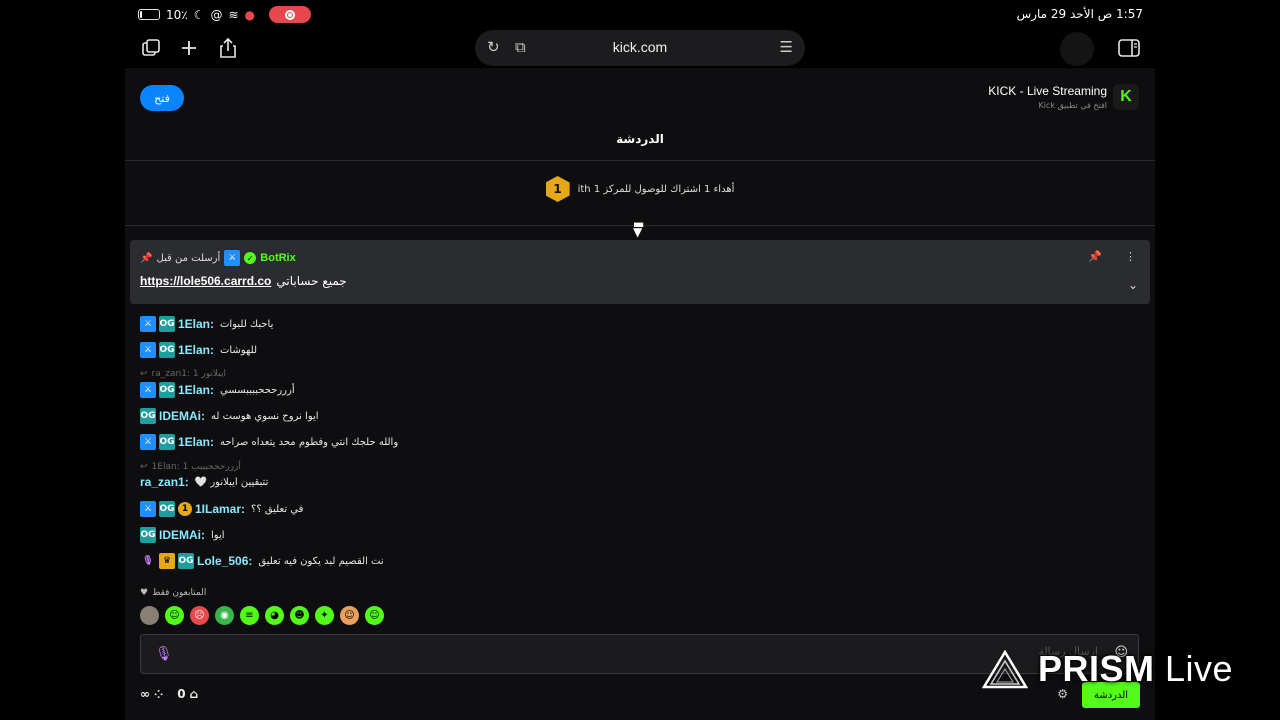 Image resolution: width=1280 pixels, height=720 pixels. I want to click on moderator-badge-icon: ⚔, so click(232, 258).